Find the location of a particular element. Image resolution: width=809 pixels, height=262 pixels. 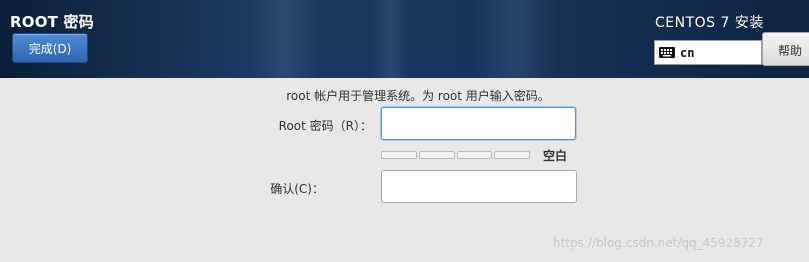

password-label: Root 密码（R）： is located at coordinates (325, 126).